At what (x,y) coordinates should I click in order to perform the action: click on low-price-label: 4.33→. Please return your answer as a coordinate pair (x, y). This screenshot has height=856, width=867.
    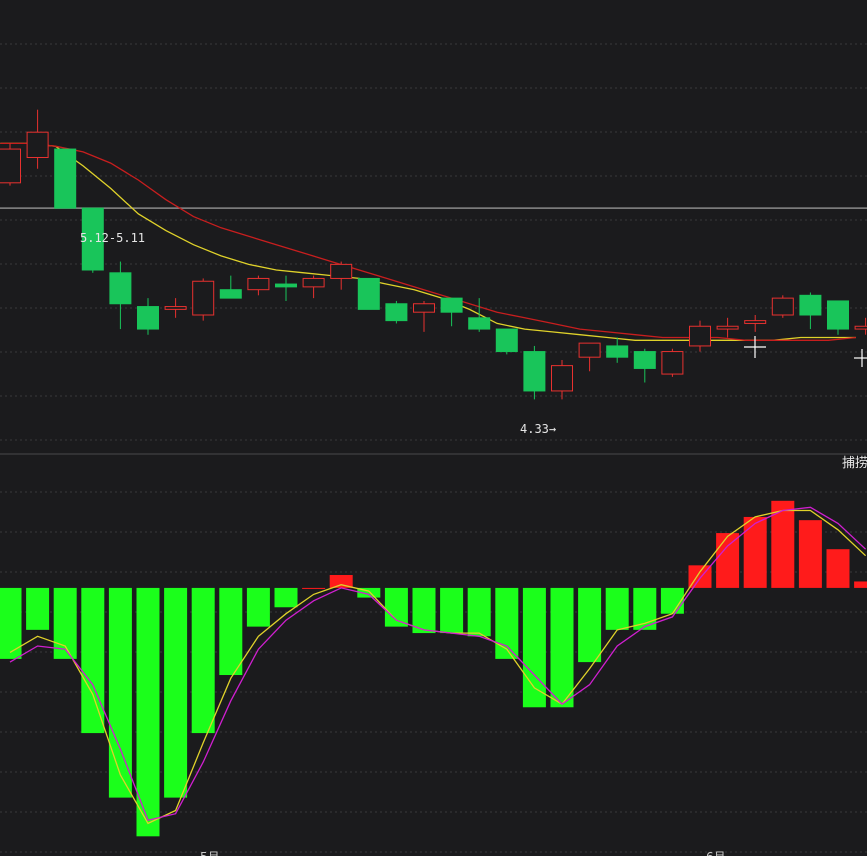
    Looking at the image, I should click on (538, 429).